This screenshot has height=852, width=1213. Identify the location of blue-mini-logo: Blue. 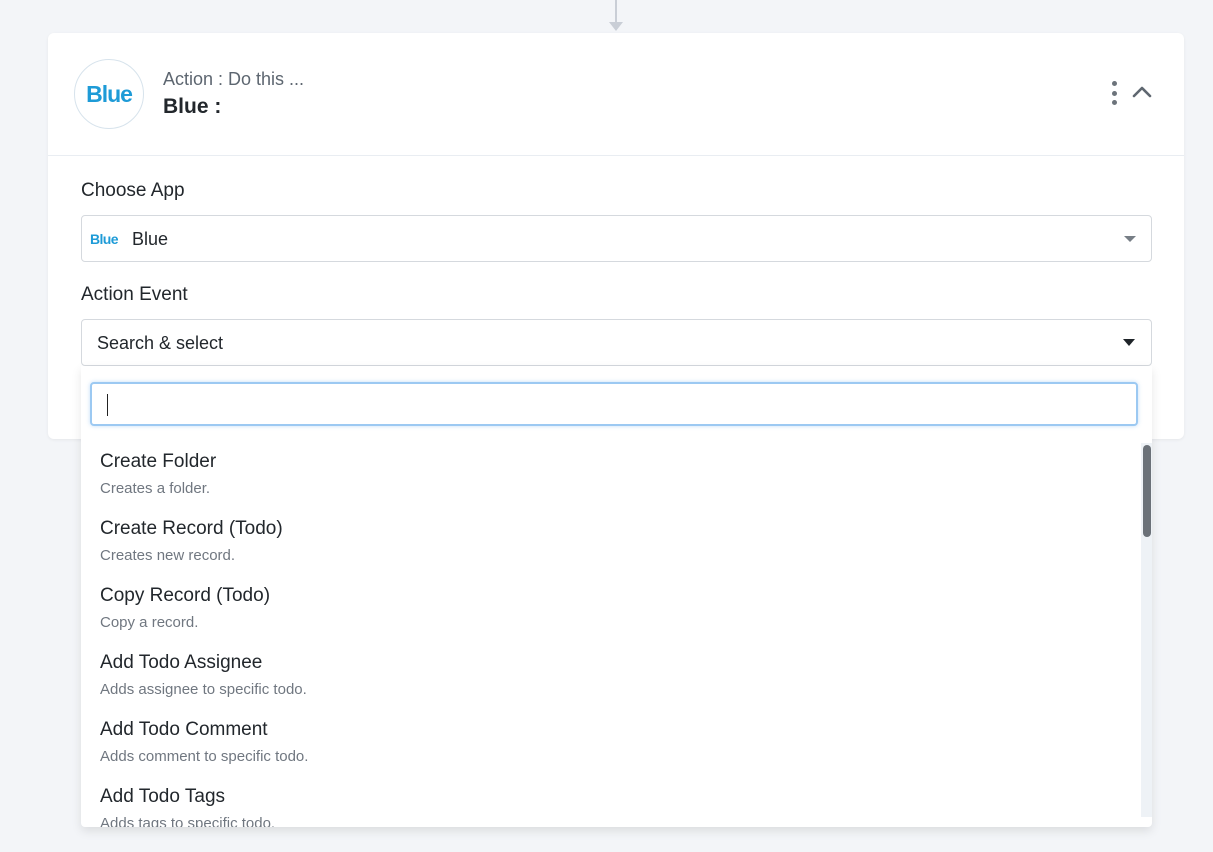
(104, 239).